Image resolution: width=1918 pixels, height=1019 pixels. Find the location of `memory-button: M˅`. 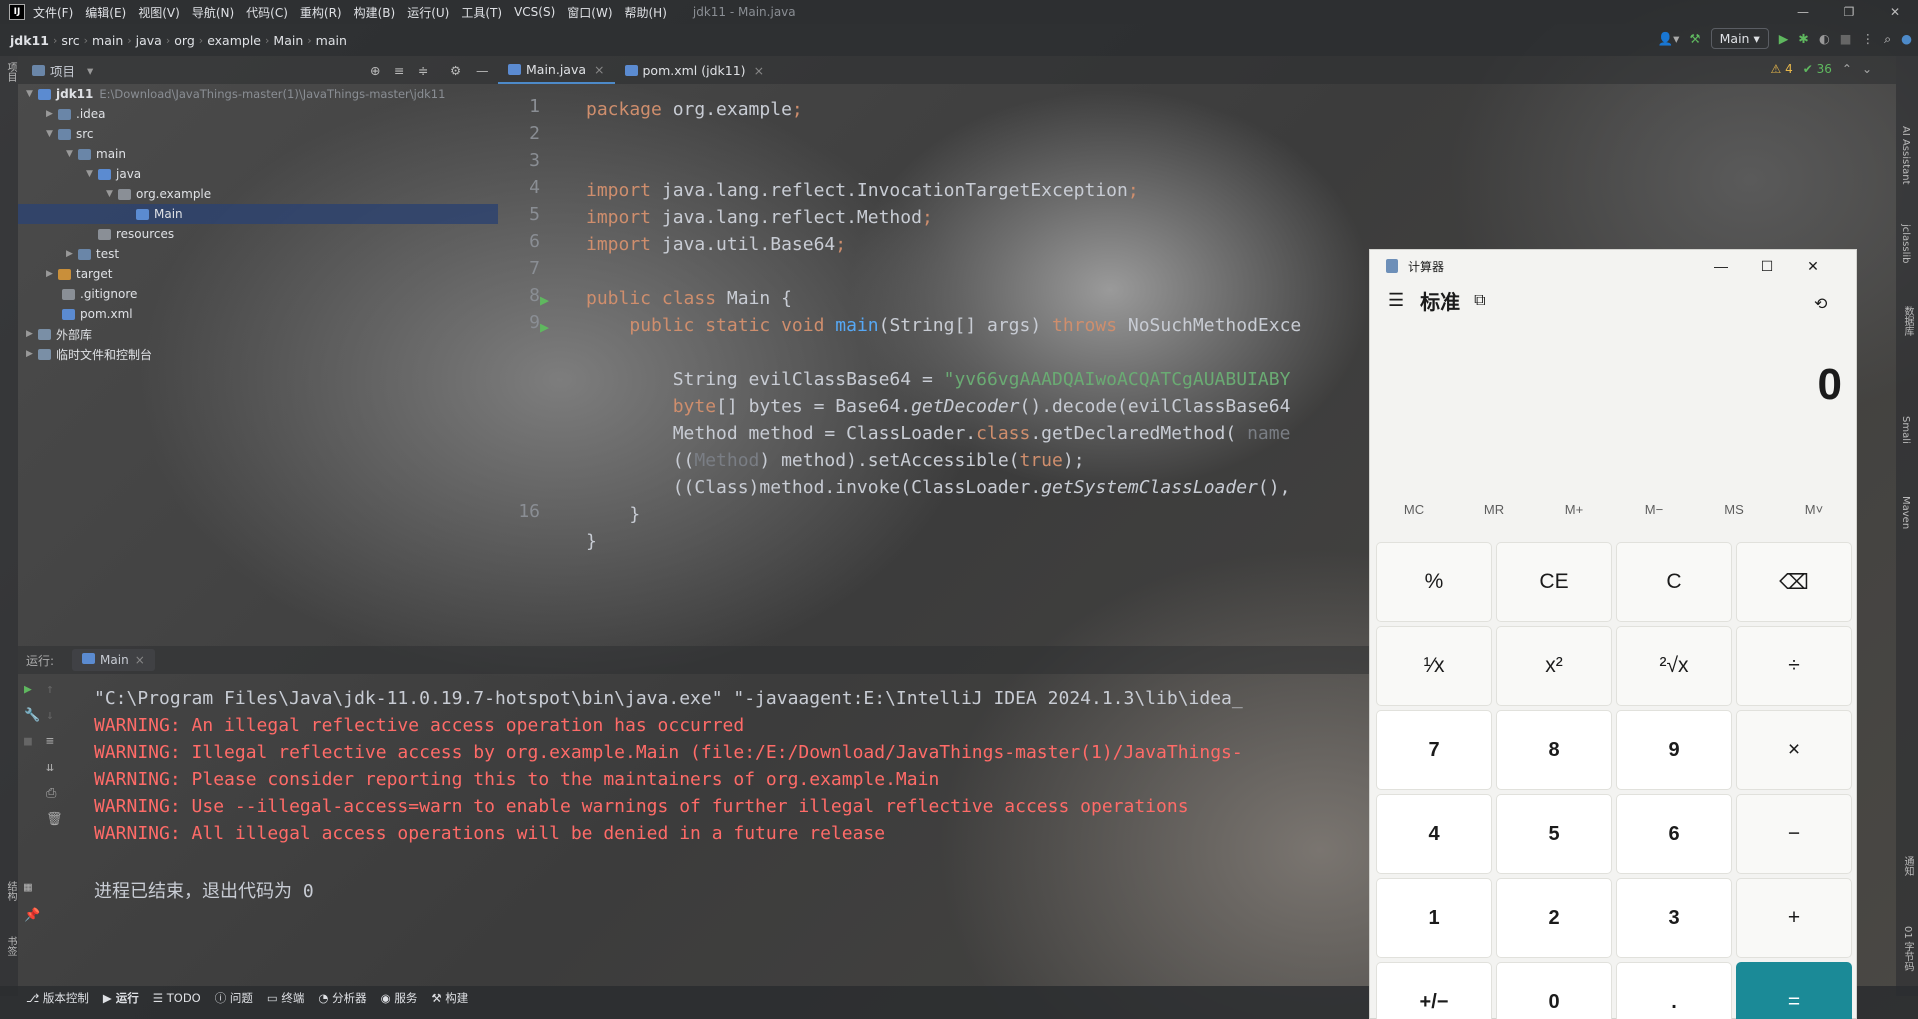

memory-button: M˅ is located at coordinates (1814, 509).